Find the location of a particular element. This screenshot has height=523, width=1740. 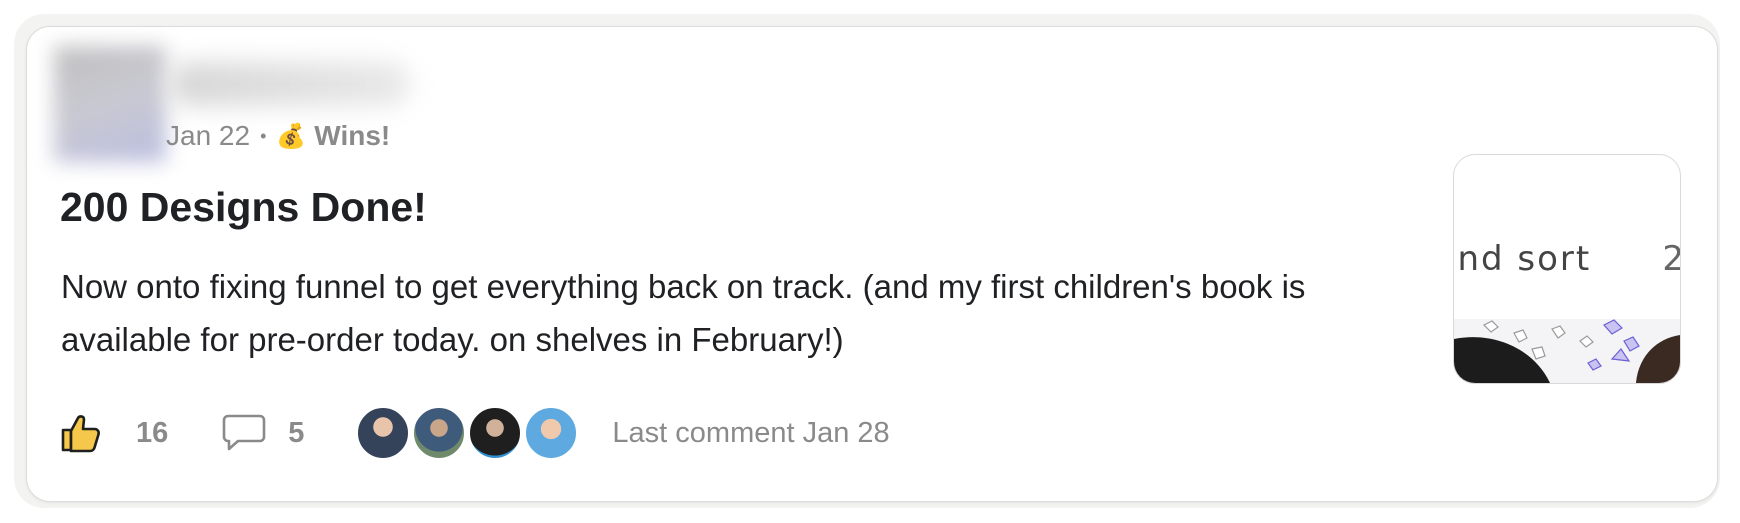

comment-count: 5 is located at coordinates (296, 432).